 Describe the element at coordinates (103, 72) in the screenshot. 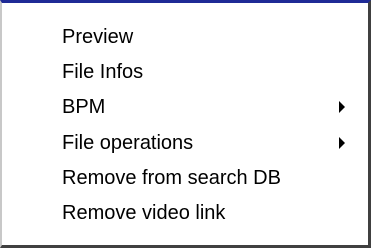

I see `menu-item-label: File Infos` at that location.